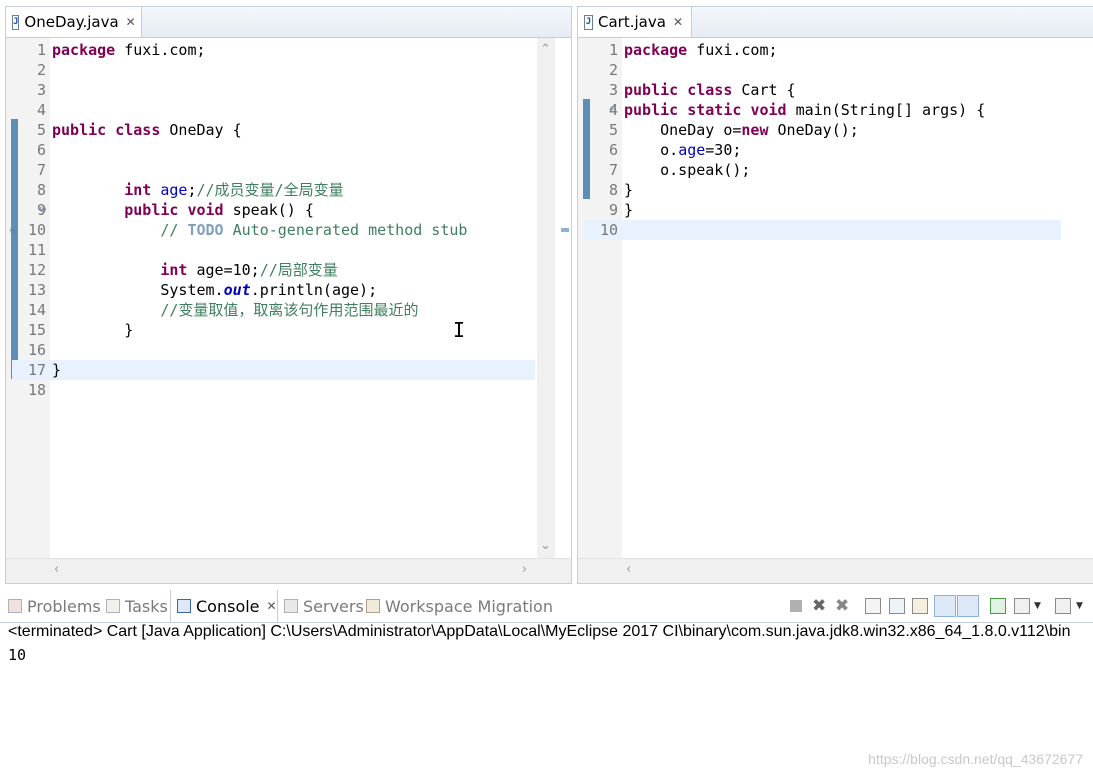  Describe the element at coordinates (183, 210) in the screenshot. I see `code-text: public void speak() {` at that location.